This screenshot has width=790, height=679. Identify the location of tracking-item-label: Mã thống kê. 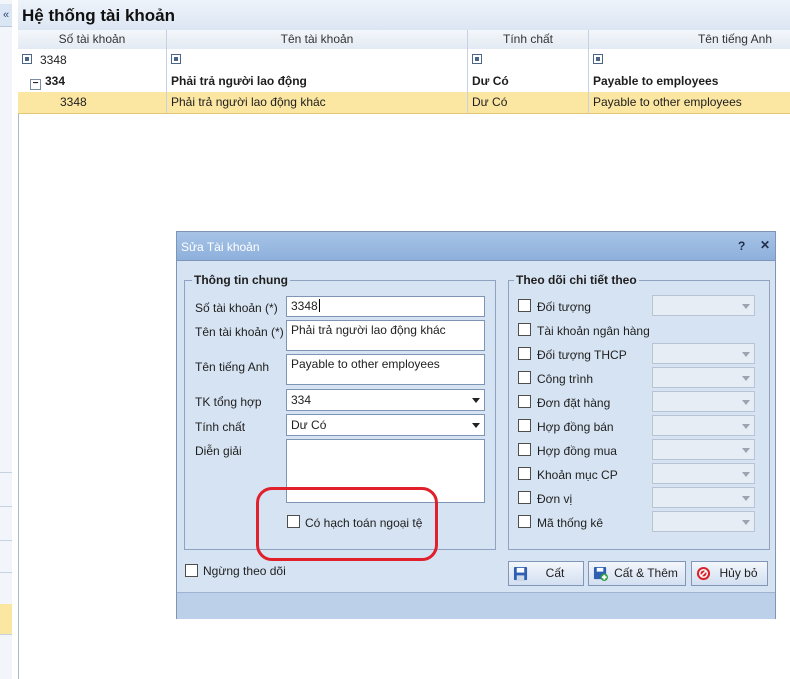
(570, 523).